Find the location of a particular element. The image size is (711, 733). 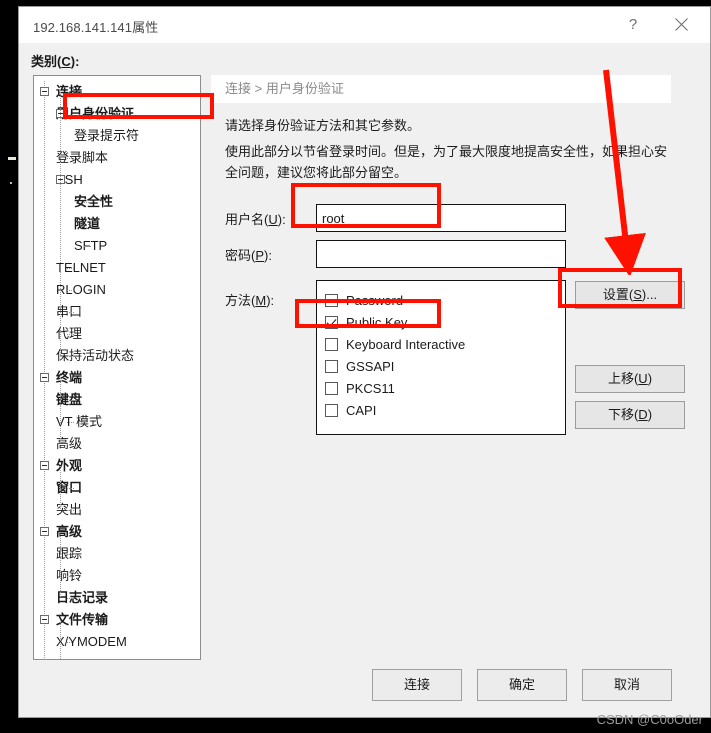

tree-item-23: 日志记录 is located at coordinates (117, 598).